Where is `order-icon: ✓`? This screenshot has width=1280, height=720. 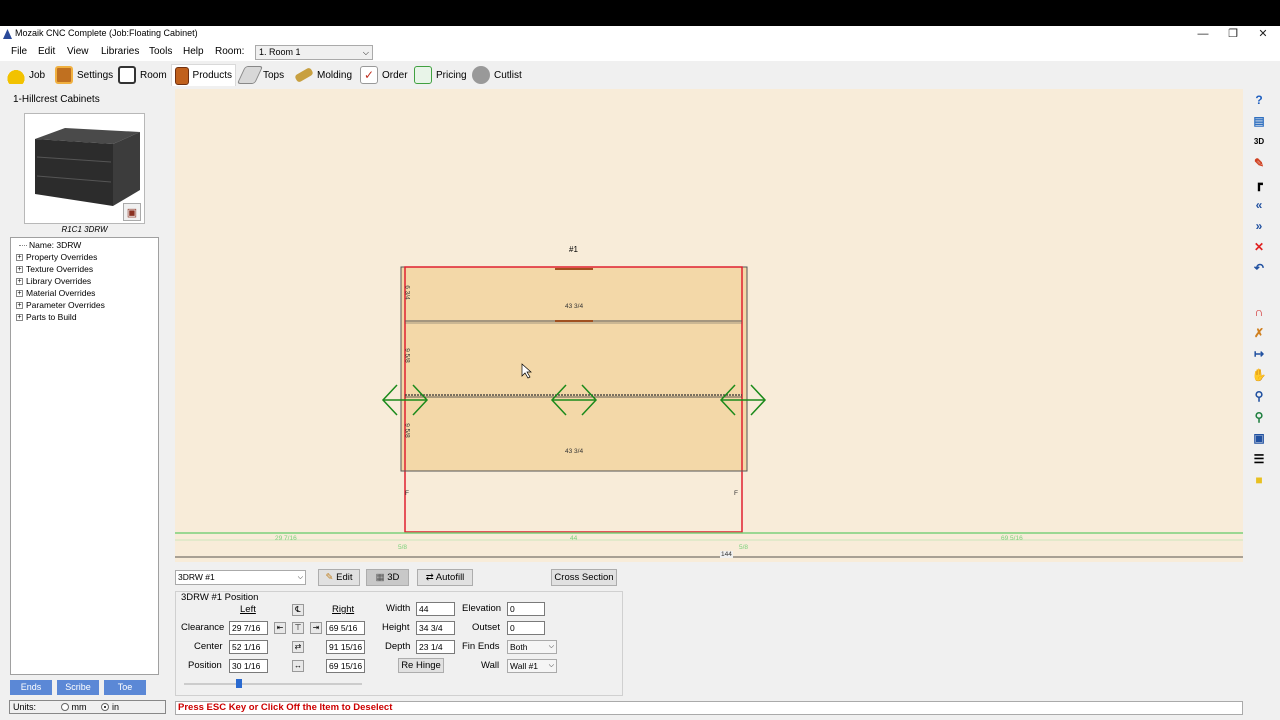 order-icon: ✓ is located at coordinates (369, 75).